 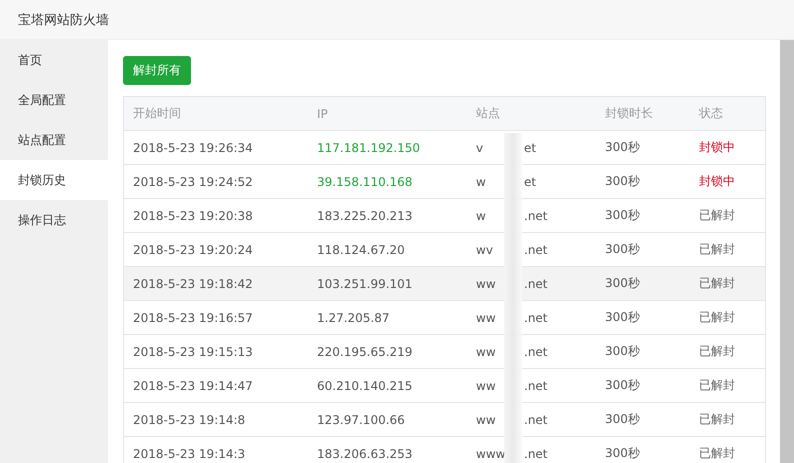 I want to click on table-cell-text: 2018-5-23 19:14:8, so click(x=189, y=419).